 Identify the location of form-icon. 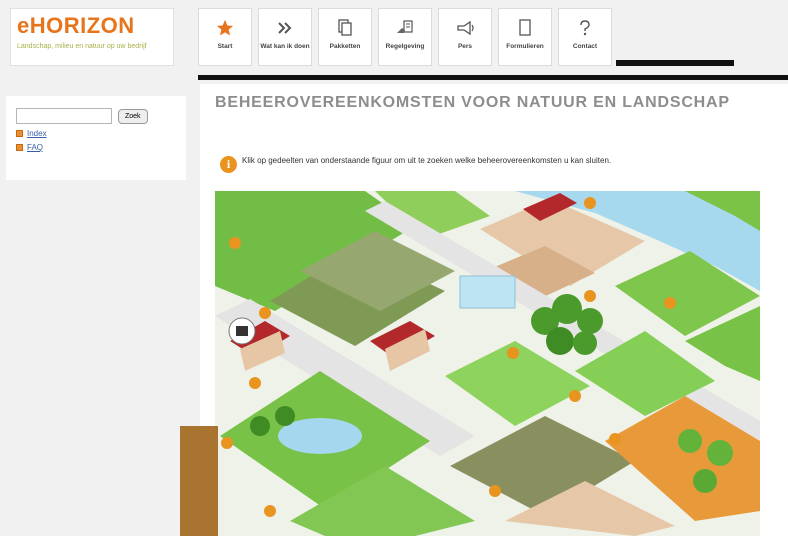
(525, 28).